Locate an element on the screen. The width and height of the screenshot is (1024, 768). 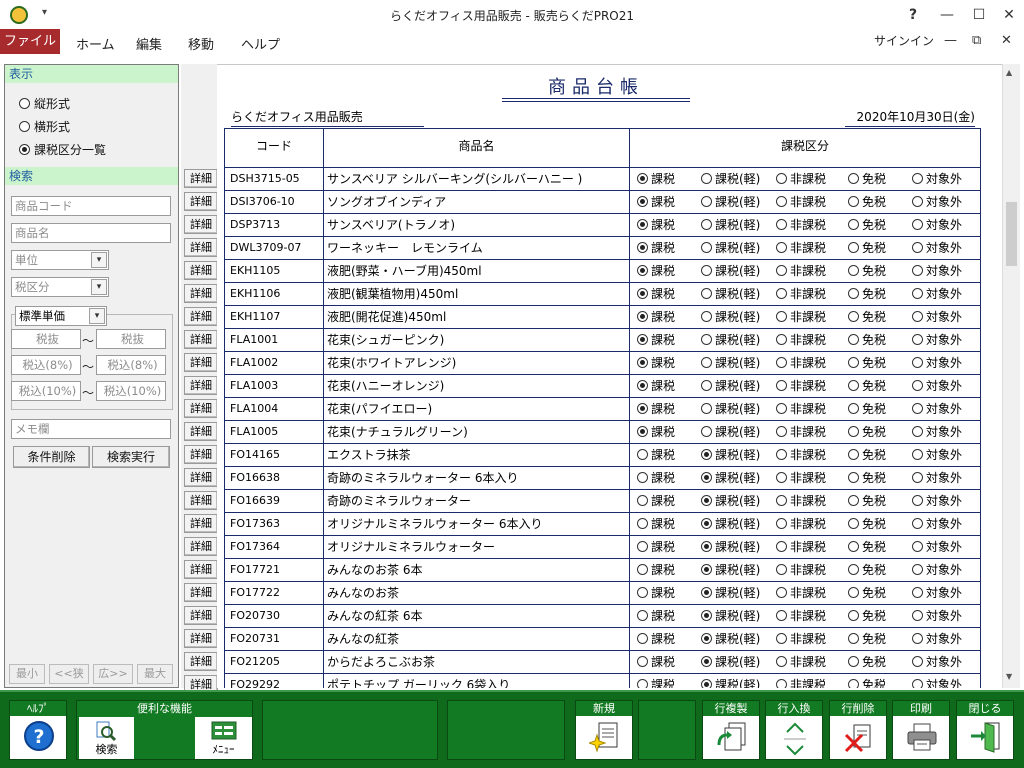
scroll-down-icon: ▼ is located at coordinates (1009, 676).